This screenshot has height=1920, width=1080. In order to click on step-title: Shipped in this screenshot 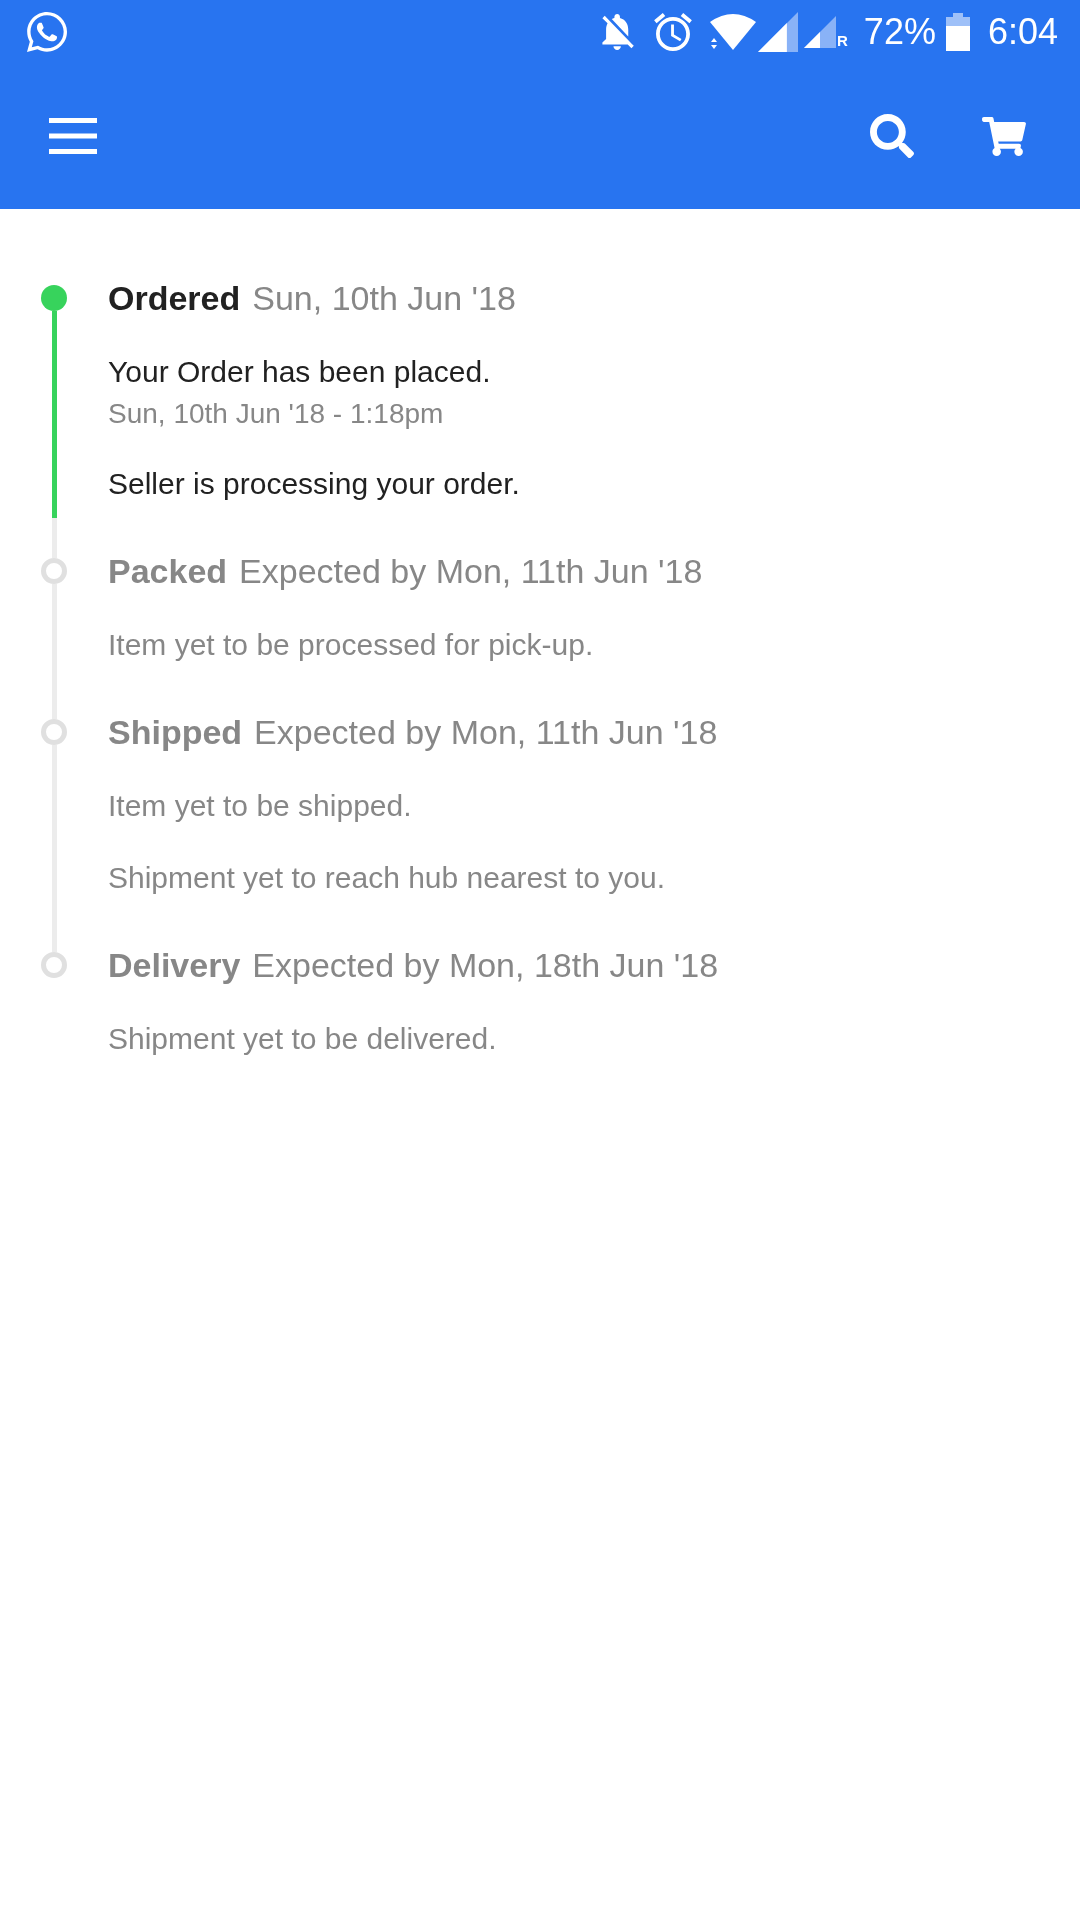, I will do `click(175, 732)`.